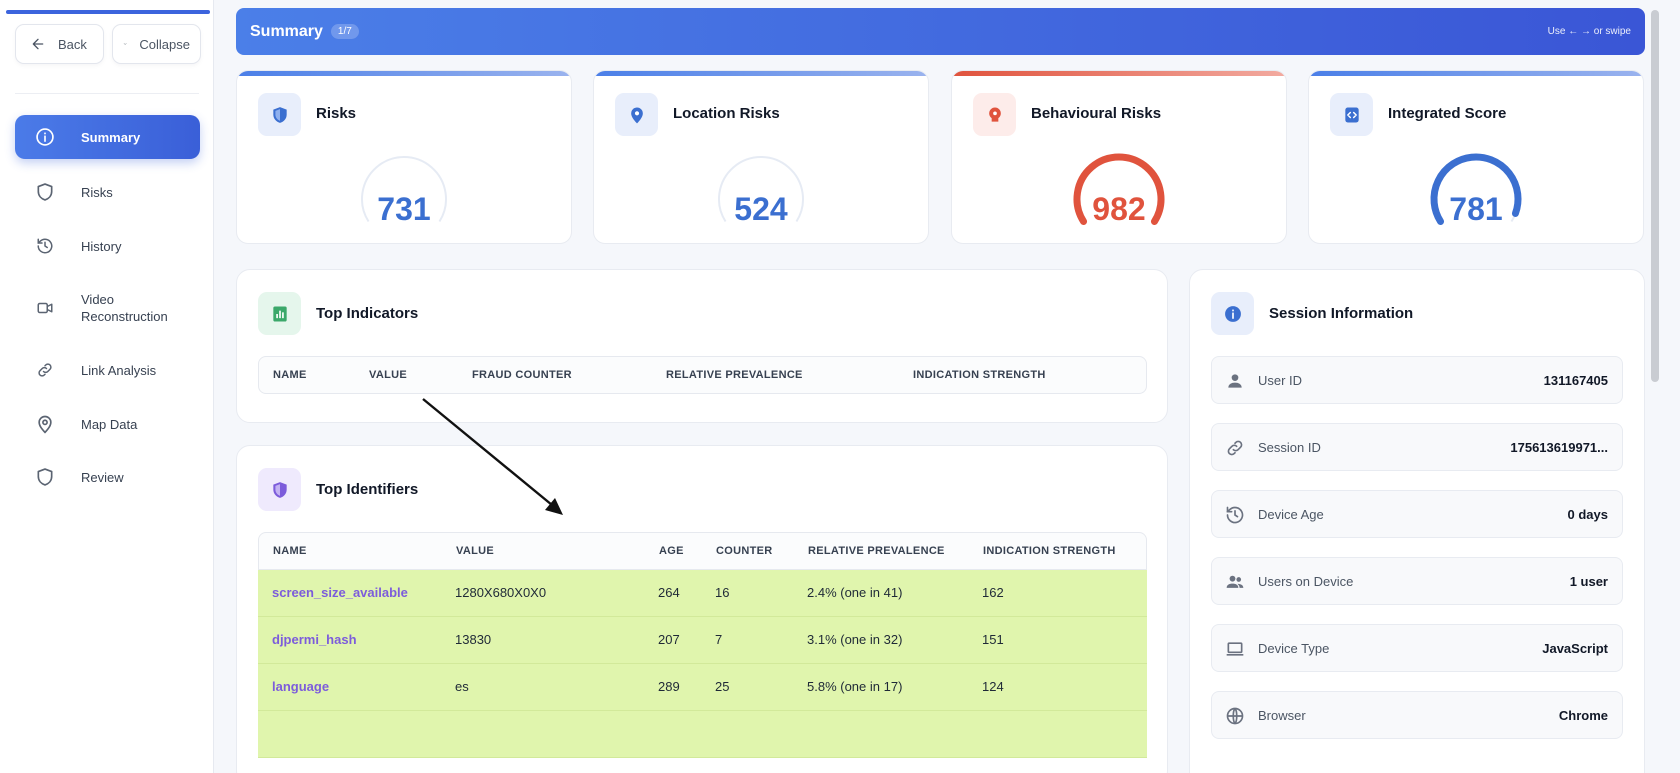  Describe the element at coordinates (59, 44) in the screenshot. I see `back-button: Back` at that location.